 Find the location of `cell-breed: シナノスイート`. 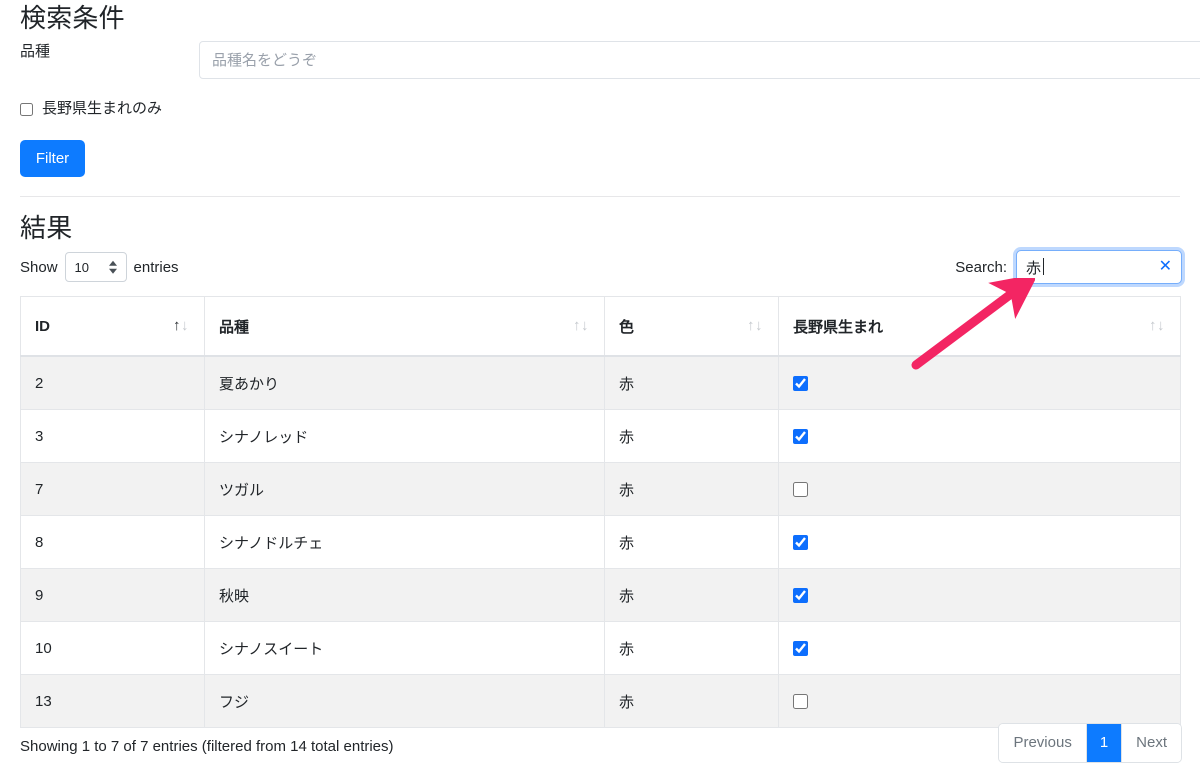

cell-breed: シナノスイート is located at coordinates (404, 648).